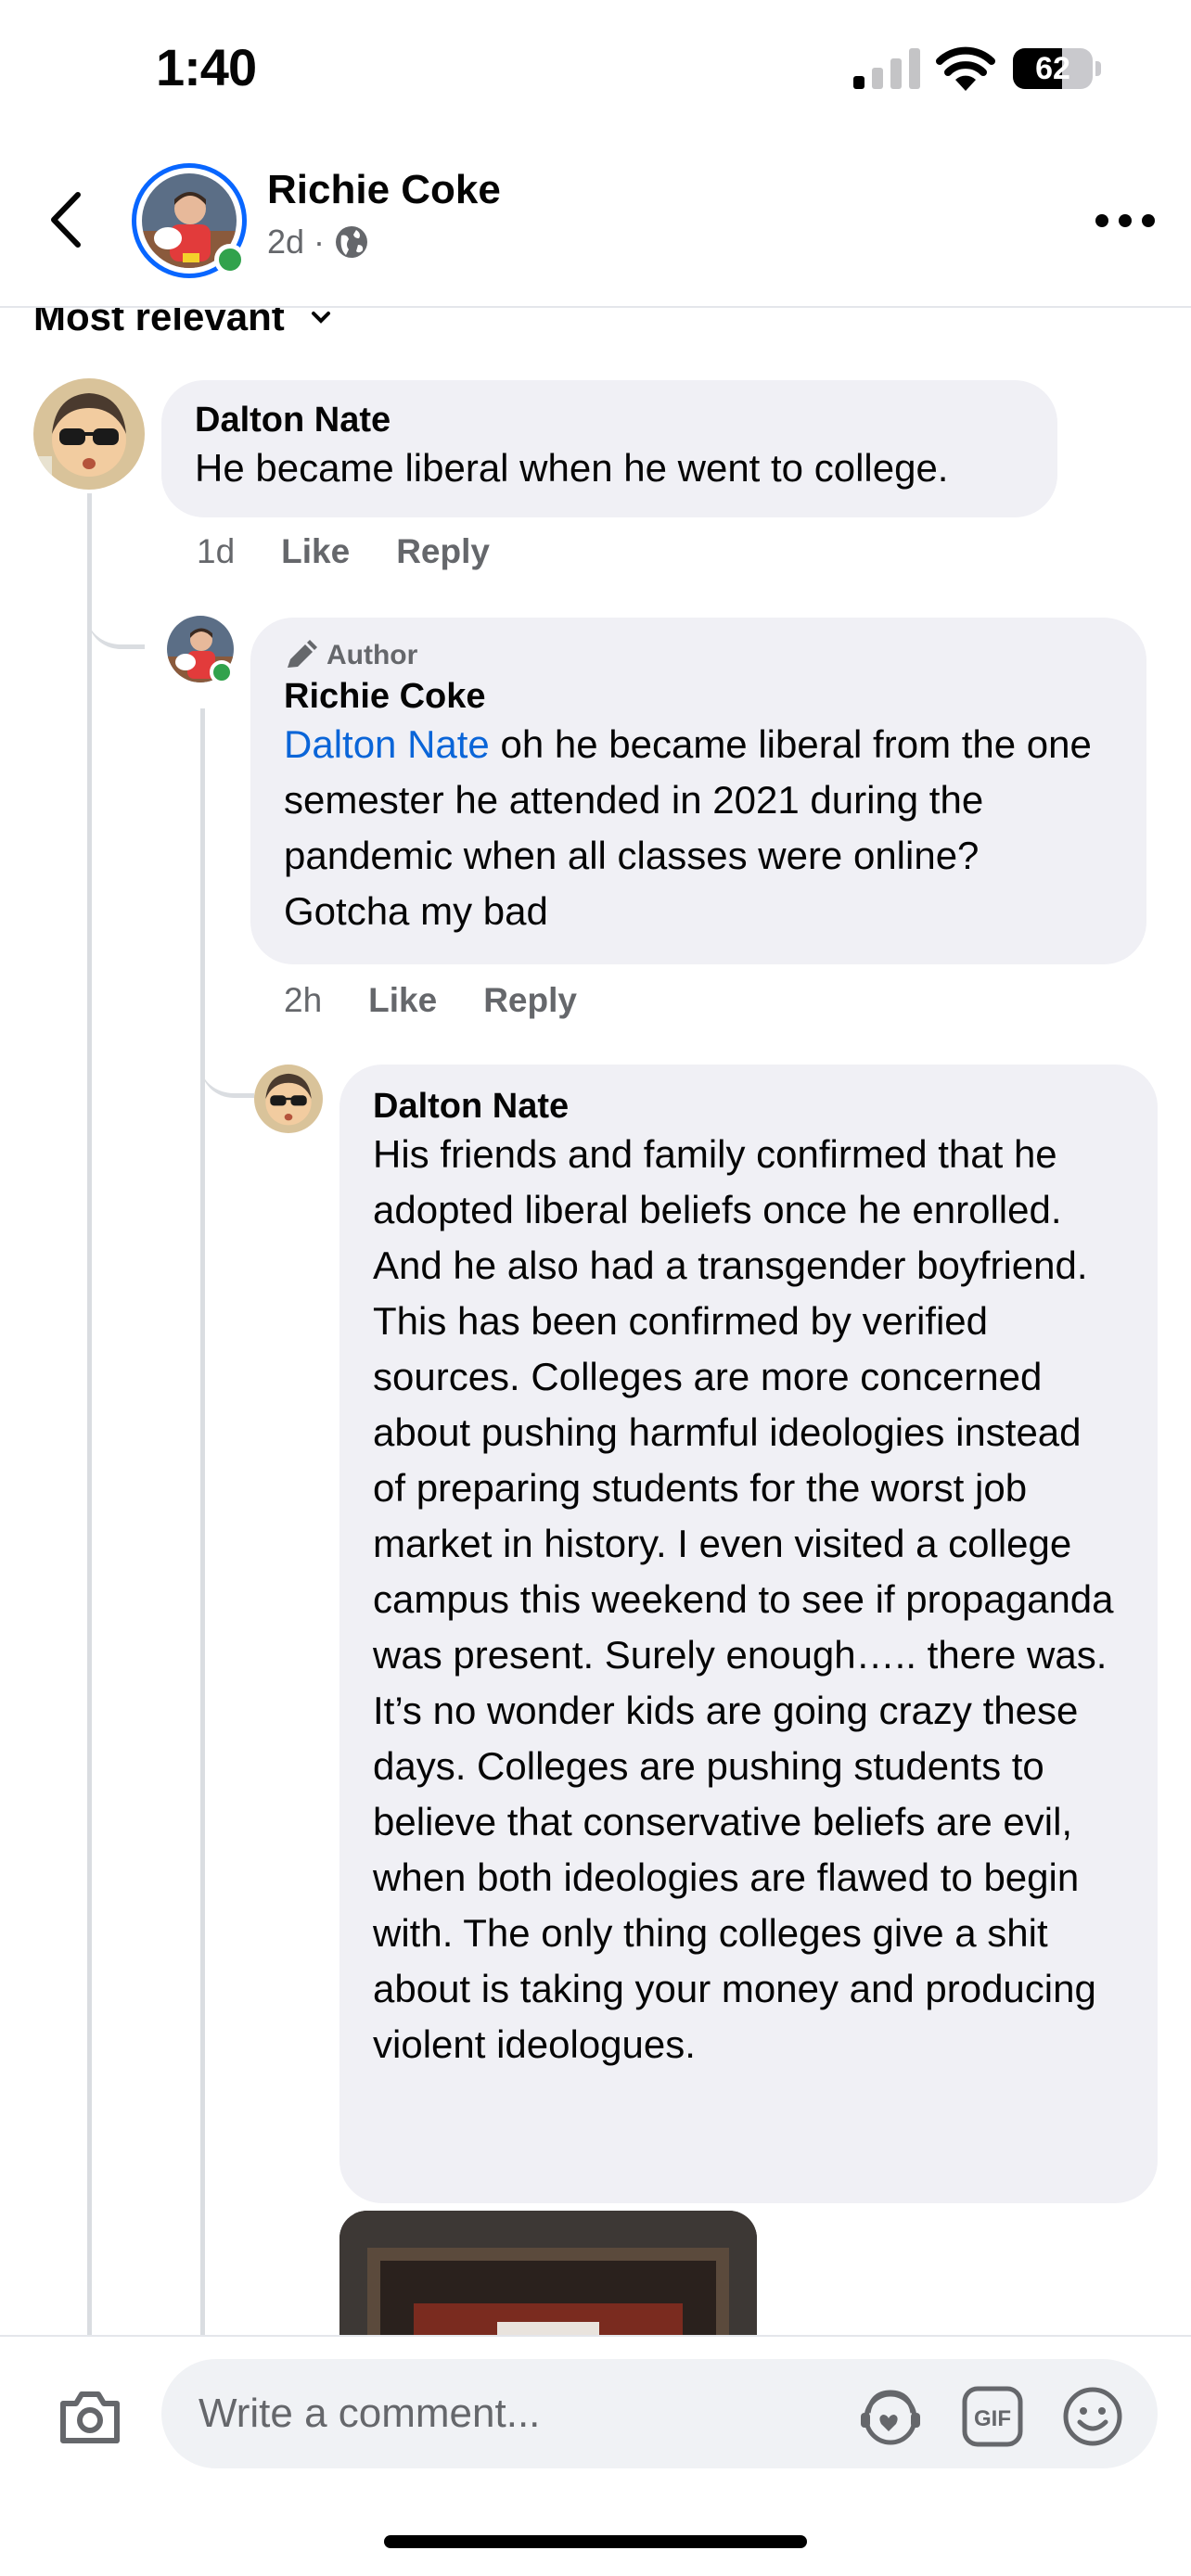  I want to click on battery-icon: 62, so click(1058, 68).